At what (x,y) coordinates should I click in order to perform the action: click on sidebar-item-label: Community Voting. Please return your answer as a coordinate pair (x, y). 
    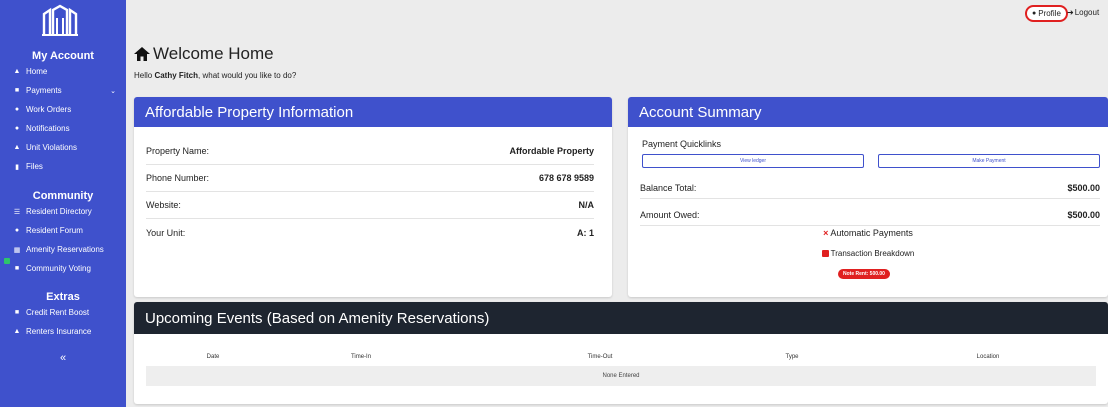
    Looking at the image, I should click on (58, 268).